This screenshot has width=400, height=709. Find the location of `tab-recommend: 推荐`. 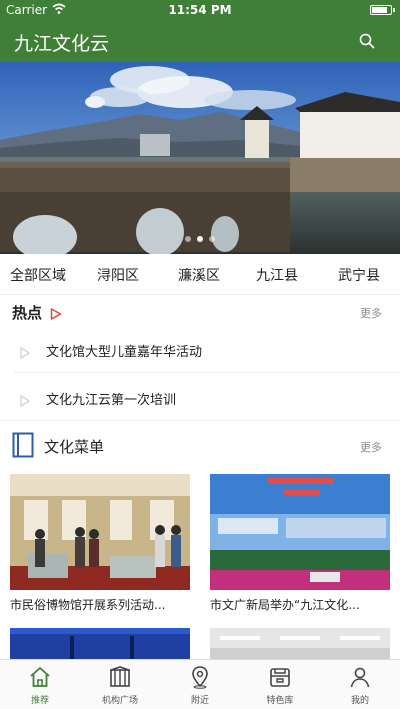

tab-recommend: 推荐 is located at coordinates (40, 684).